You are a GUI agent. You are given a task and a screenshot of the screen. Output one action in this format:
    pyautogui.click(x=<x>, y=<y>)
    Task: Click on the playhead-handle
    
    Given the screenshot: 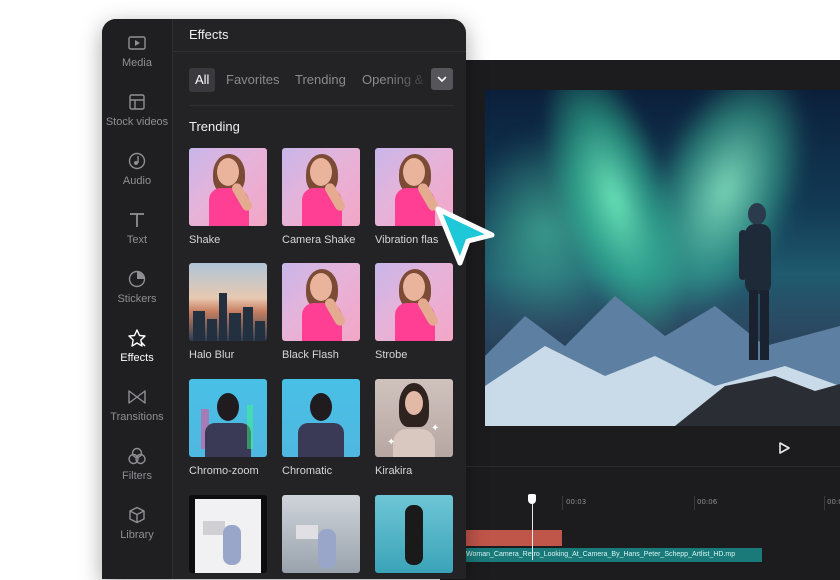 What is the action you would take?
    pyautogui.click(x=532, y=499)
    